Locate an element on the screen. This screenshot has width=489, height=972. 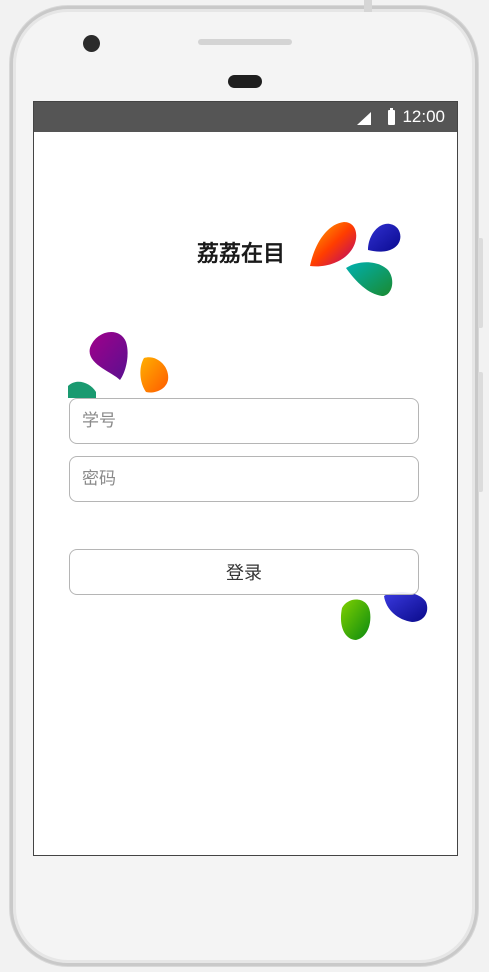
earpiece-speaker is located at coordinates (245, 42).